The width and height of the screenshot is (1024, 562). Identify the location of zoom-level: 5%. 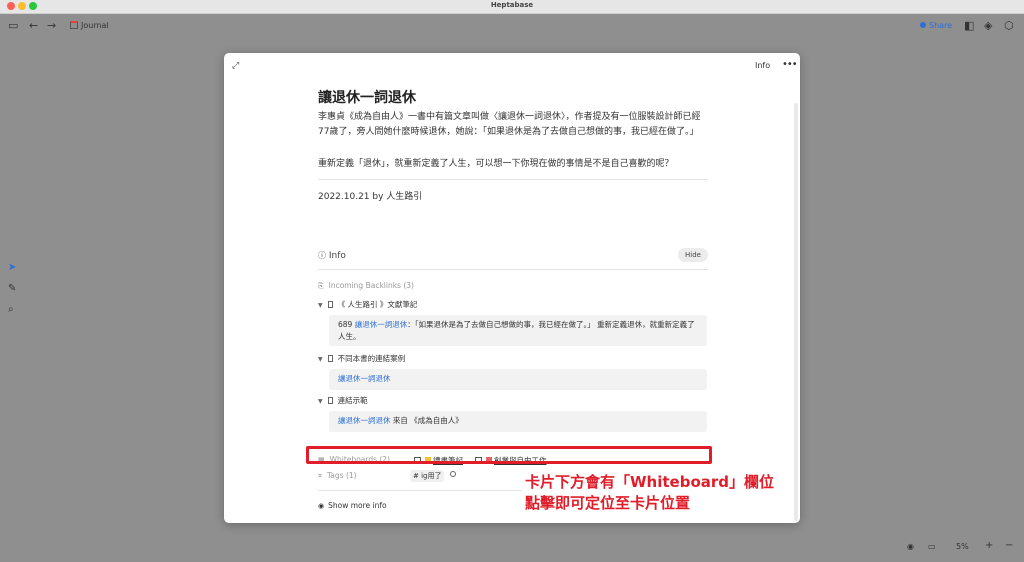
(962, 546).